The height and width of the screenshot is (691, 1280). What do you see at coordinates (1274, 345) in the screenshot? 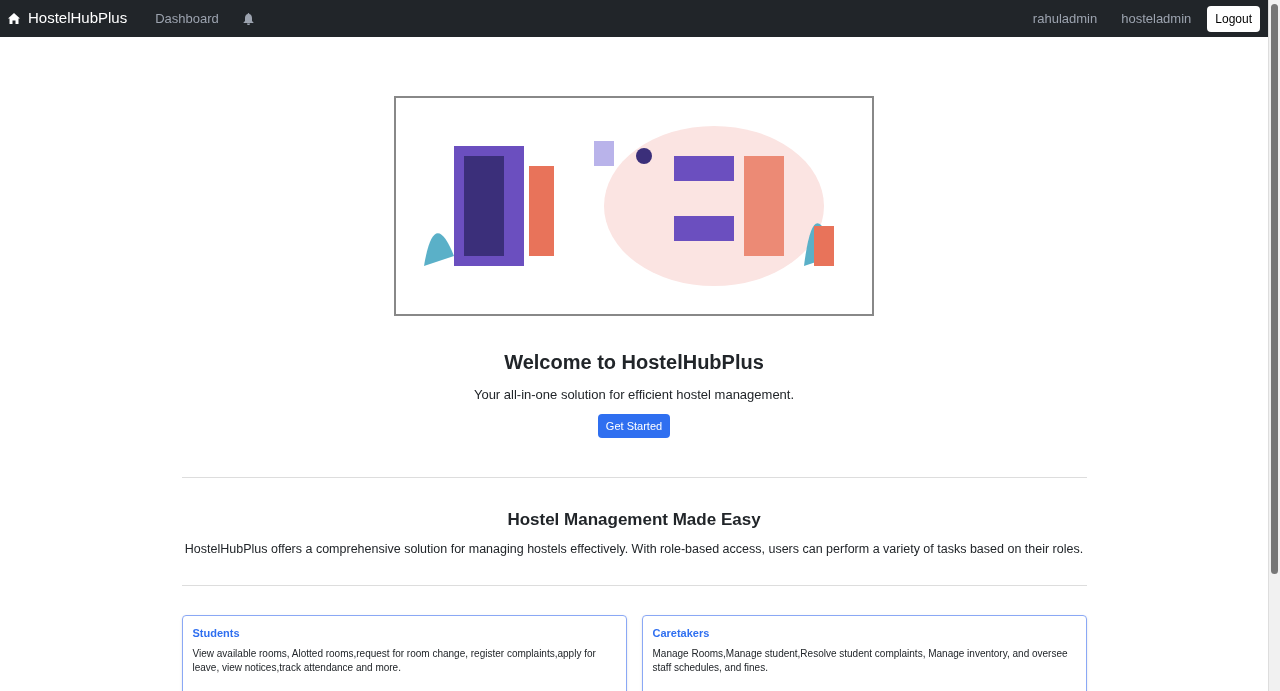
I see `scrollbar` at bounding box center [1274, 345].